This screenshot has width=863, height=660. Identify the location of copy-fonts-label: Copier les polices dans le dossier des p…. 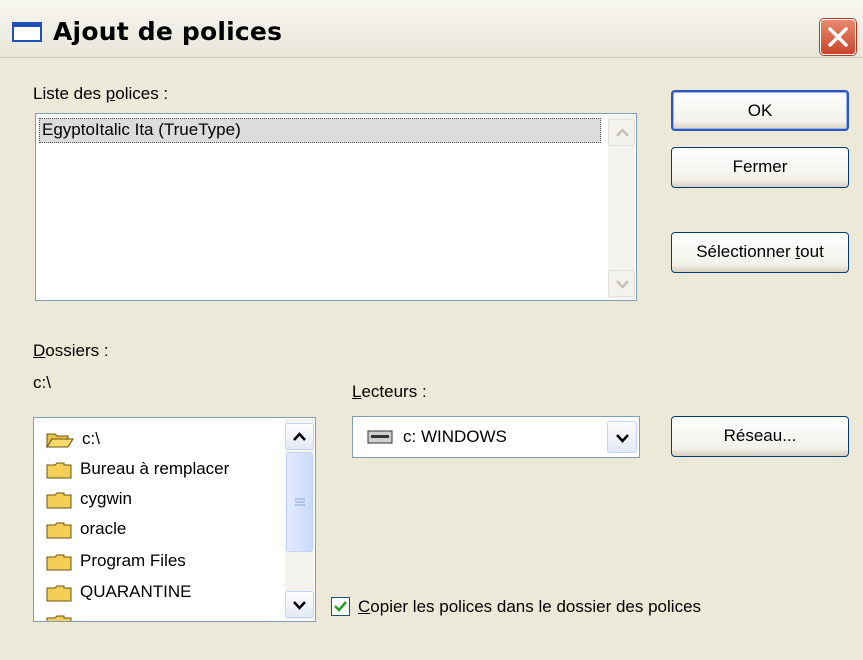
(529, 607).